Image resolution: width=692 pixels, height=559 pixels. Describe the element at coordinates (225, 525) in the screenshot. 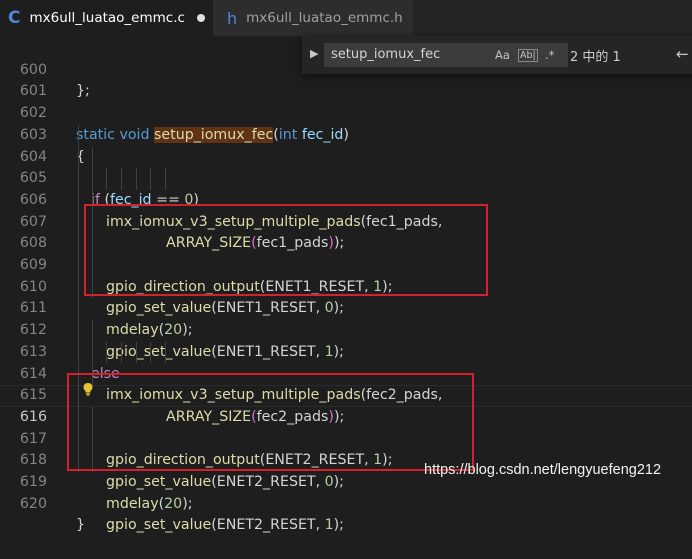

I see `line-code: gpio_set_value(ENET2_RESET, 1);` at that location.